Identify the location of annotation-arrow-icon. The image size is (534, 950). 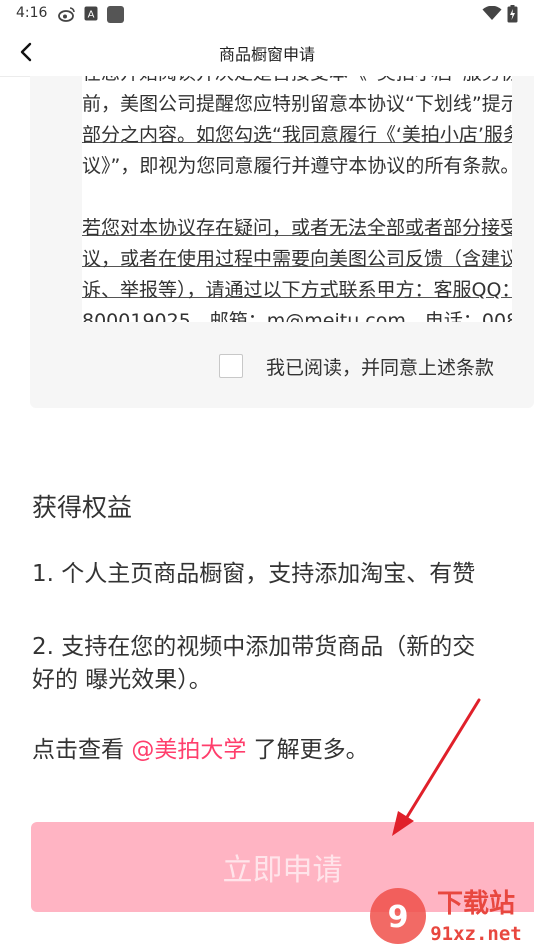
(436, 767).